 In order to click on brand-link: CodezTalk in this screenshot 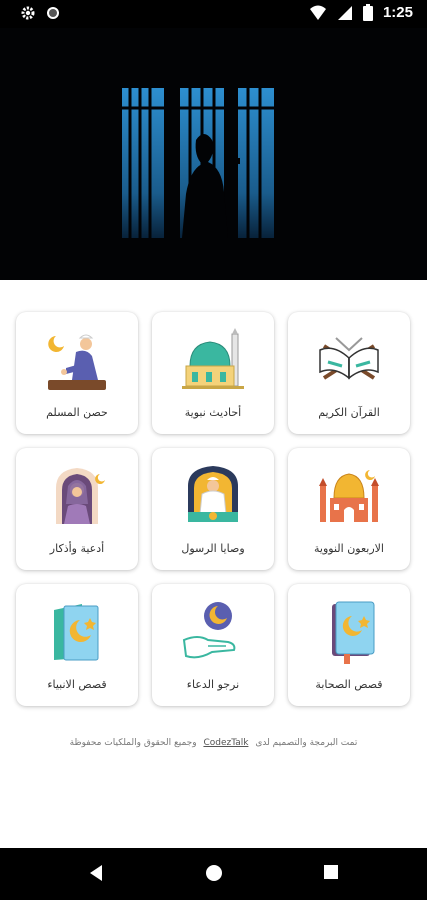, I will do `click(225, 743)`.